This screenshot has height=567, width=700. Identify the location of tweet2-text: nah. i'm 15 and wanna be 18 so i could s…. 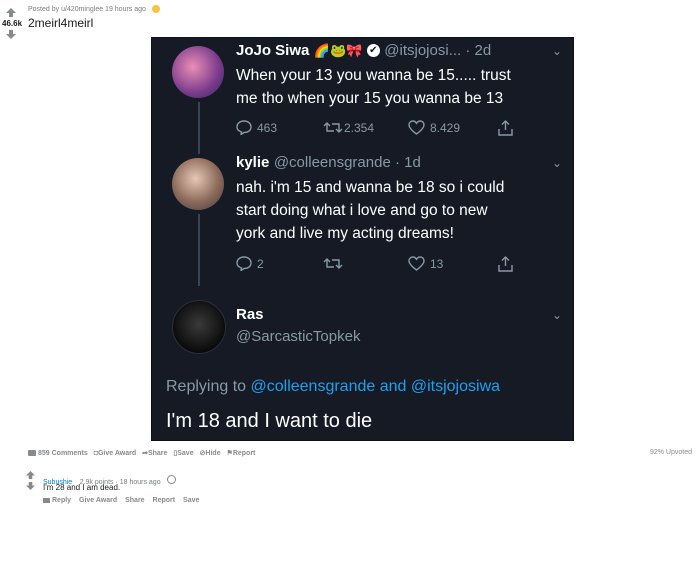
(370, 210).